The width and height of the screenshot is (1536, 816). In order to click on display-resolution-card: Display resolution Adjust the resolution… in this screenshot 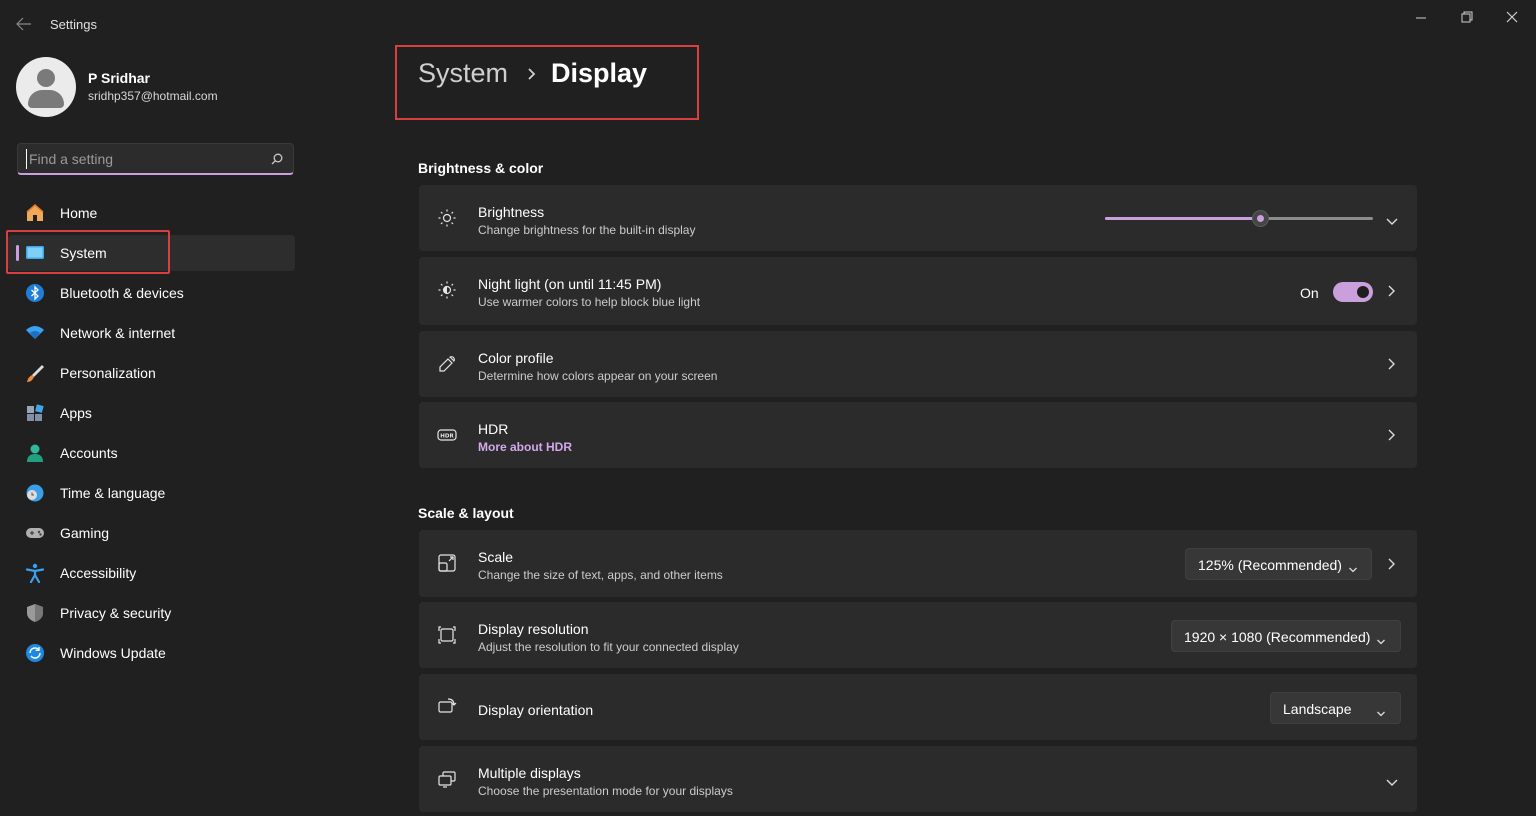, I will do `click(918, 635)`.